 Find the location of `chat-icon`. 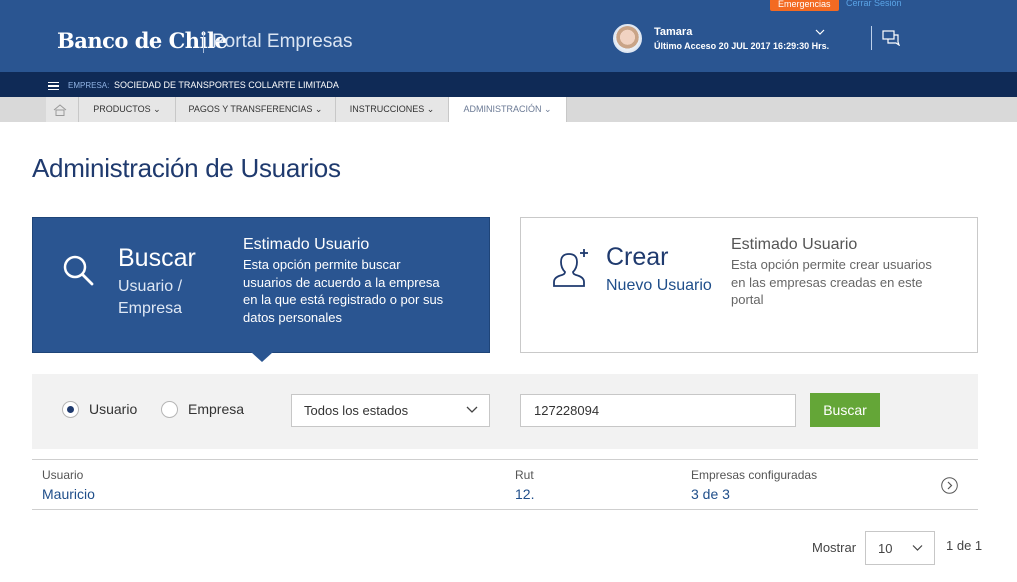

chat-icon is located at coordinates (891, 38).